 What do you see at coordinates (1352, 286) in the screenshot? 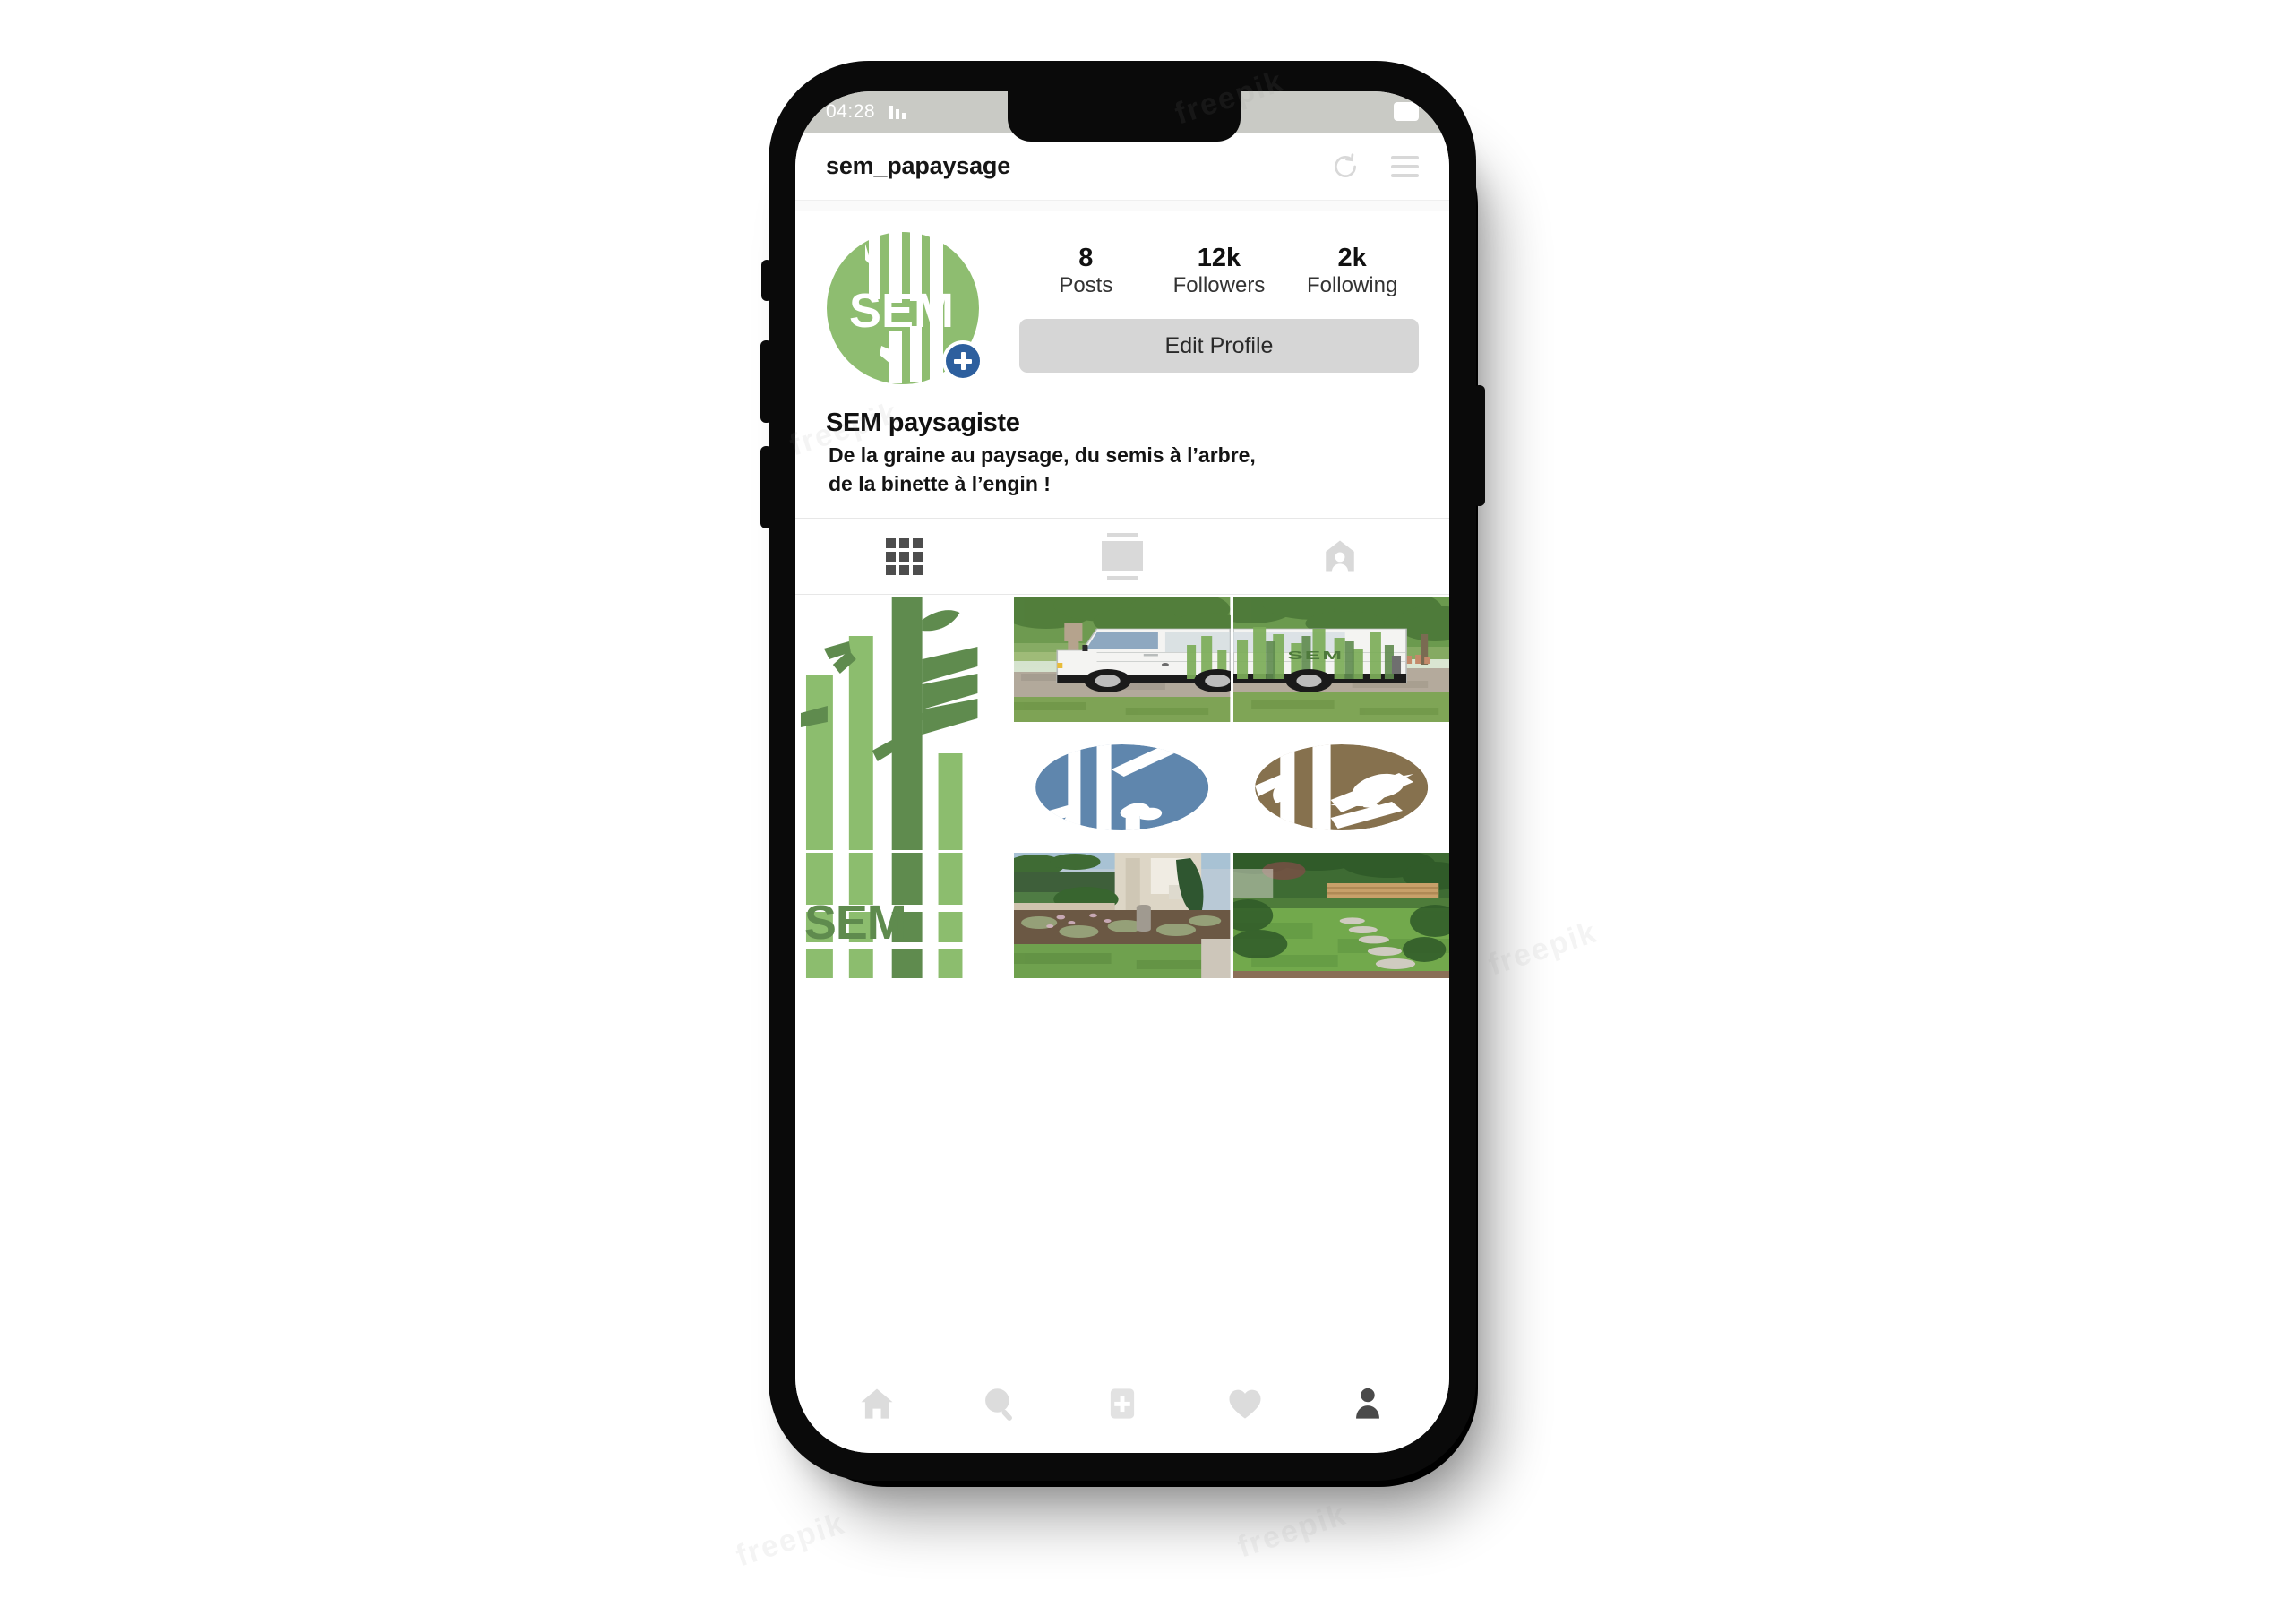
I see `stat-following-label: Following` at bounding box center [1352, 286].